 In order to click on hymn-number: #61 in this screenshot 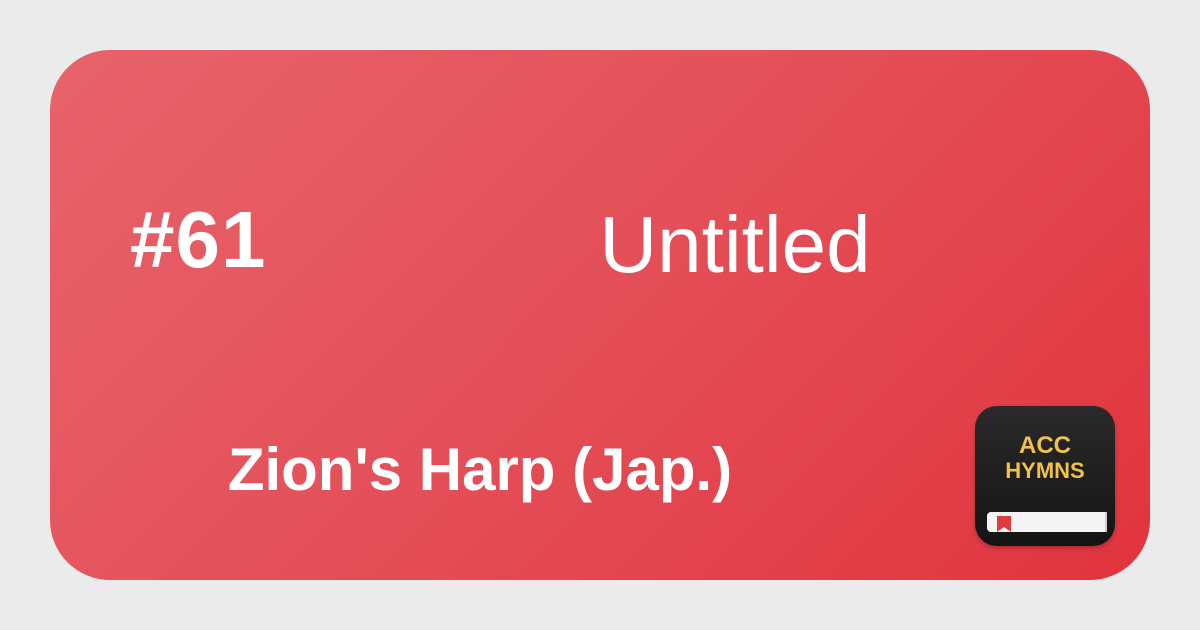, I will do `click(198, 239)`.